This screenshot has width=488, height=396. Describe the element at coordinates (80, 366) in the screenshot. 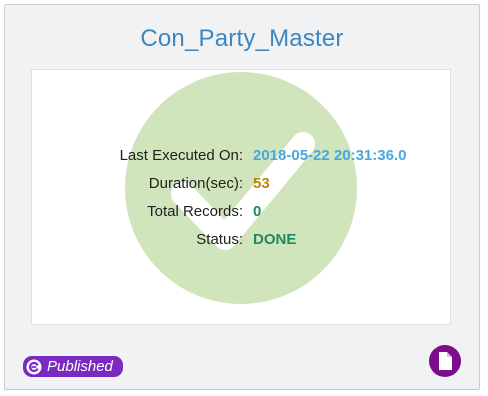

I see `published-badge-label: Published` at that location.